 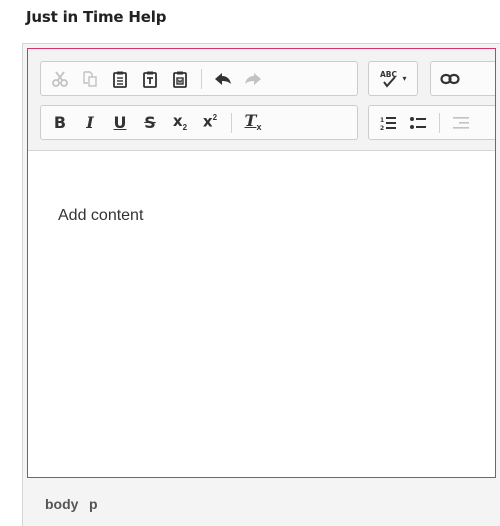 I want to click on superscript-button: x2, so click(x=210, y=123).